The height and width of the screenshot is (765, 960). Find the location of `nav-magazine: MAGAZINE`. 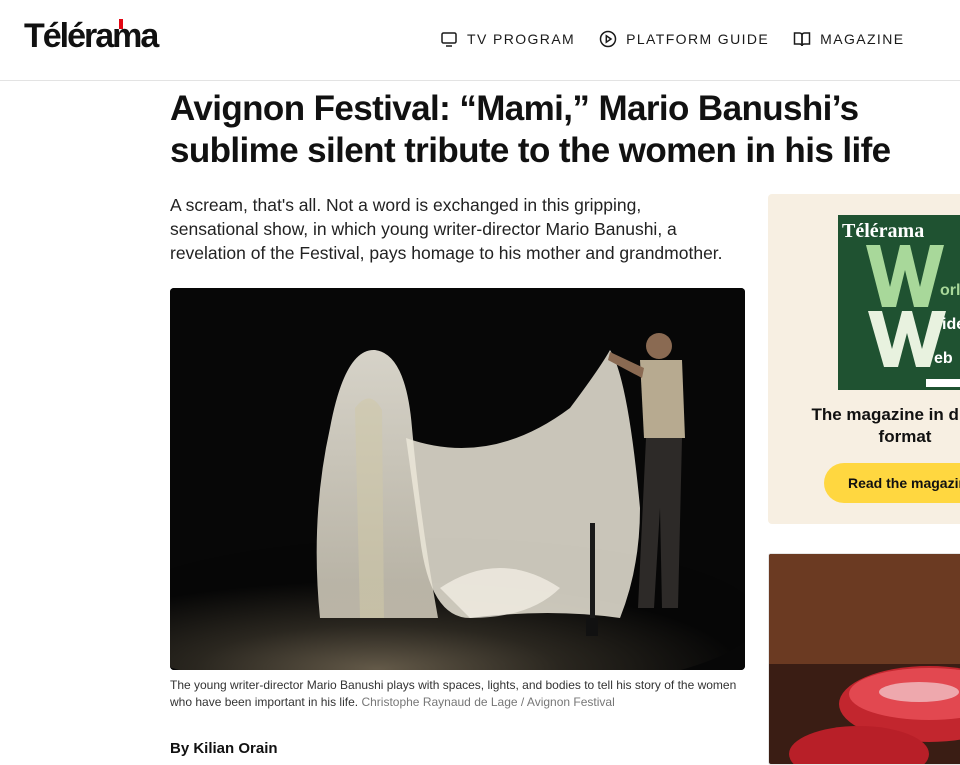

nav-magazine: MAGAZINE is located at coordinates (848, 39).